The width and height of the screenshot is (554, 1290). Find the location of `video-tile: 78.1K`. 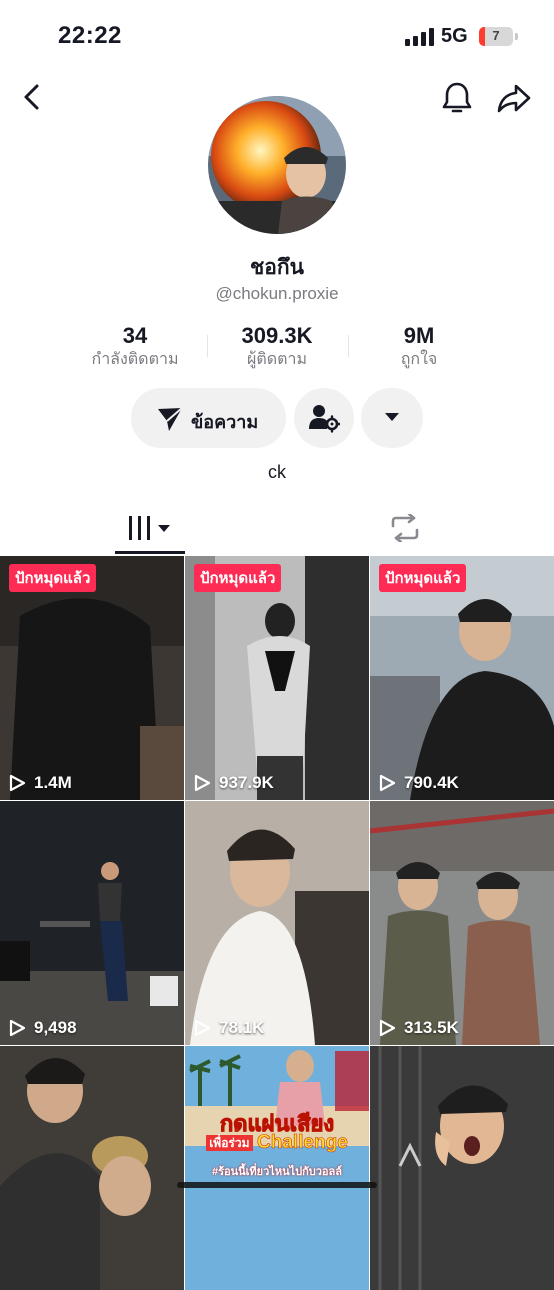

video-tile: 78.1K is located at coordinates (277, 923).